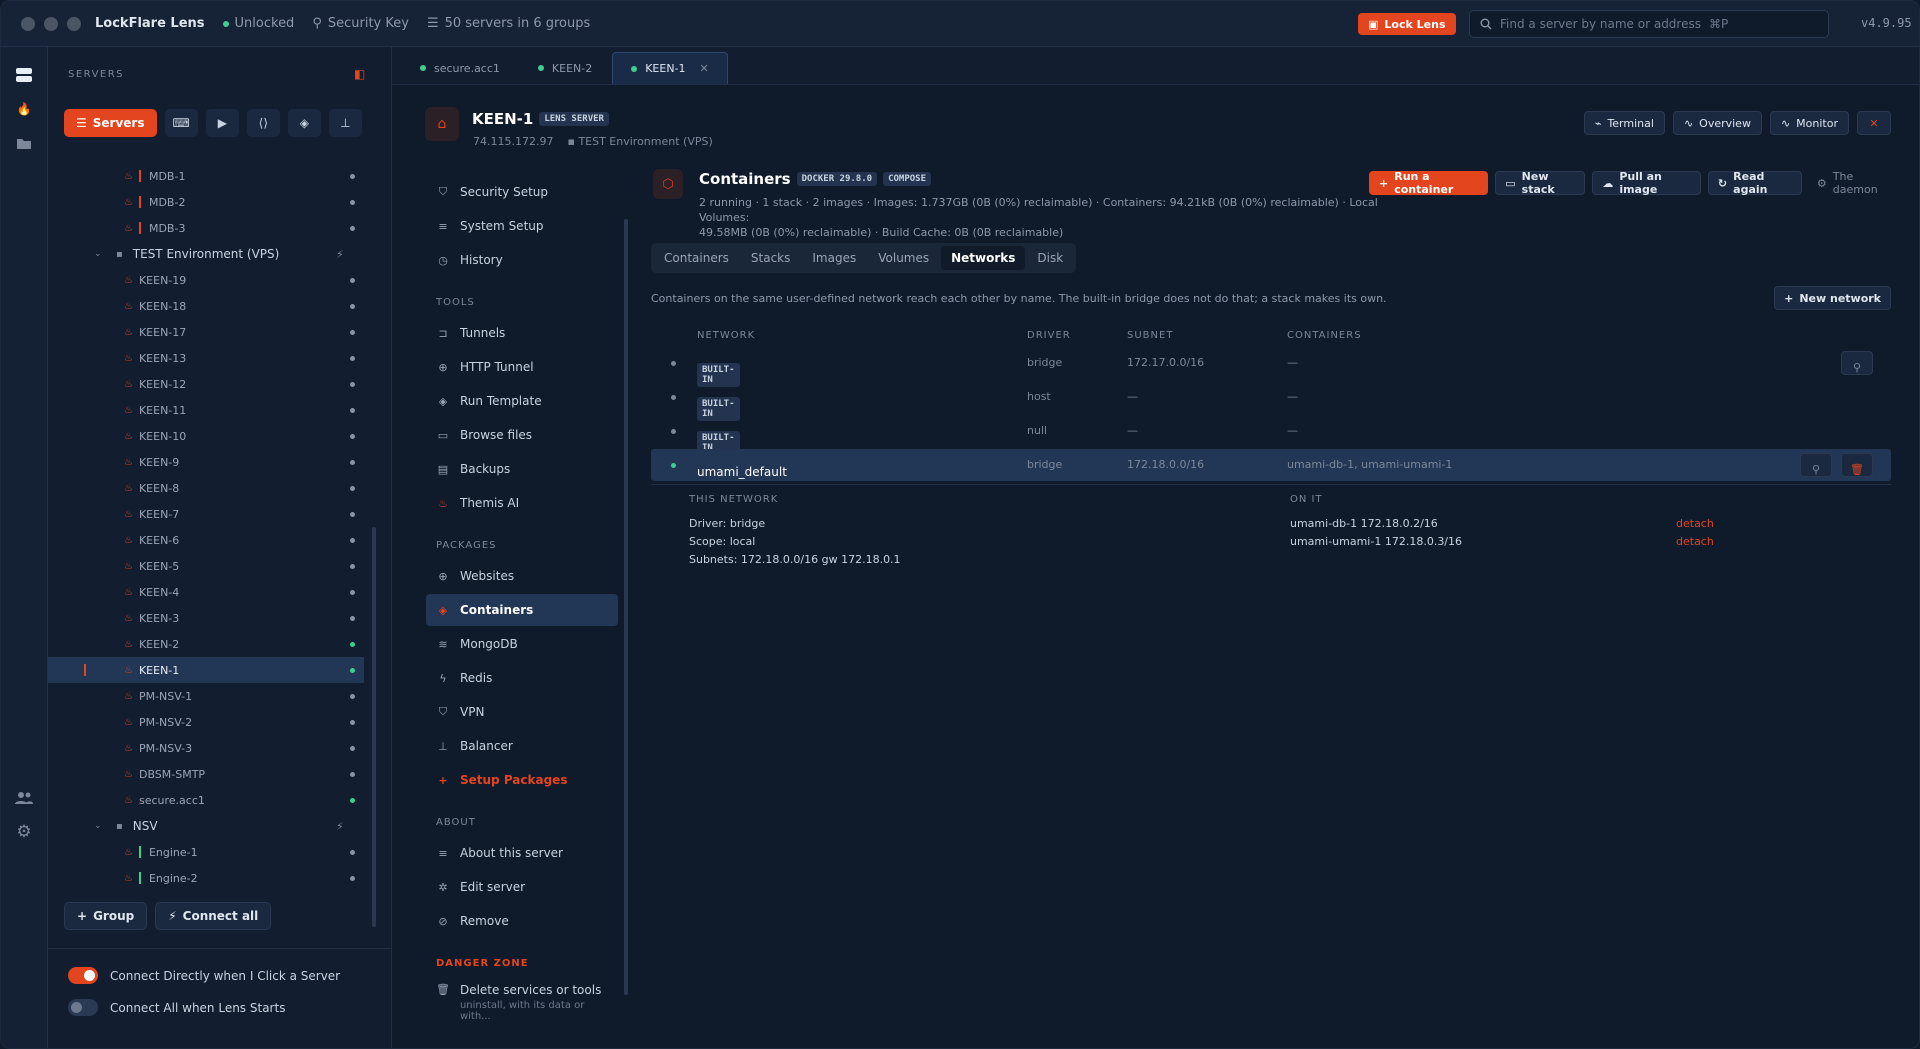 Image resolution: width=1920 pixels, height=1049 pixels. What do you see at coordinates (206, 280) in the screenshot?
I see `server-item: ♨ KEEN-19` at bounding box center [206, 280].